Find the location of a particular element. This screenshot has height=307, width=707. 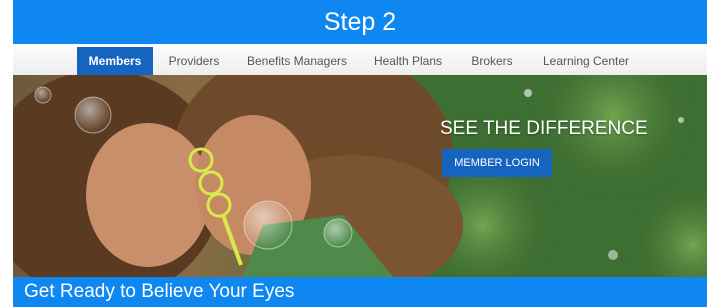

nav-item-health-plans: Health Plans is located at coordinates (408, 61).